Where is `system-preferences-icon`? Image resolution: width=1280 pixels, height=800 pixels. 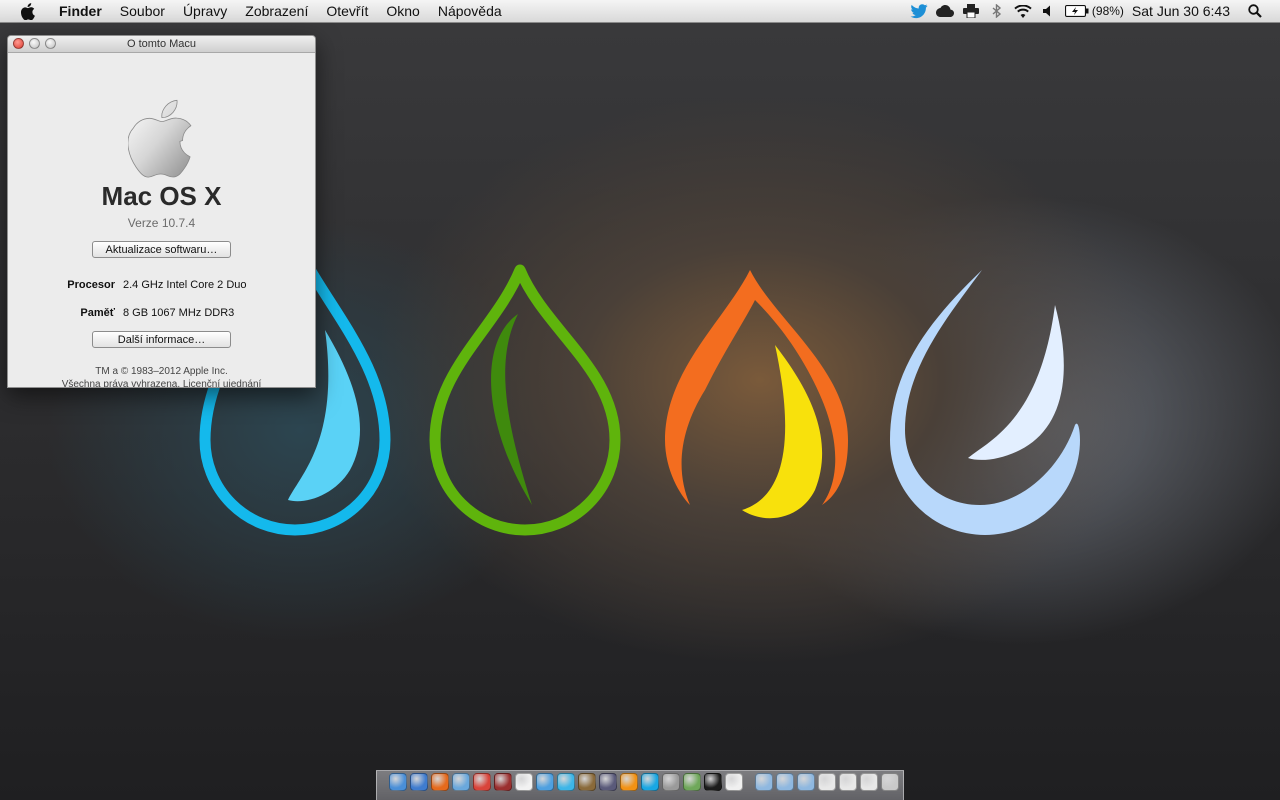
system-preferences-icon is located at coordinates (671, 782).